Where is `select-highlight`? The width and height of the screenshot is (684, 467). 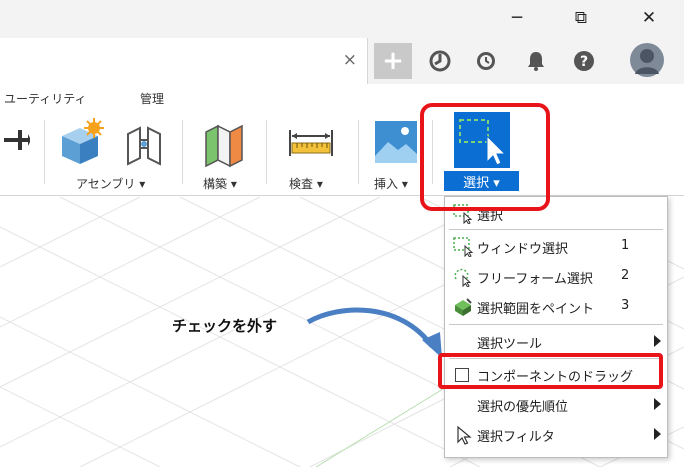
select-highlight is located at coordinates (485, 157).